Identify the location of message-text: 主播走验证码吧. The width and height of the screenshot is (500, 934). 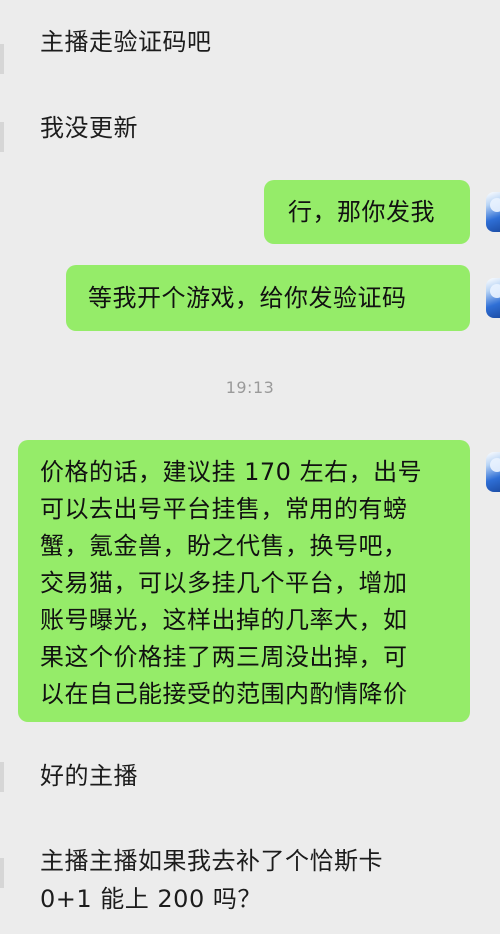
(126, 42).